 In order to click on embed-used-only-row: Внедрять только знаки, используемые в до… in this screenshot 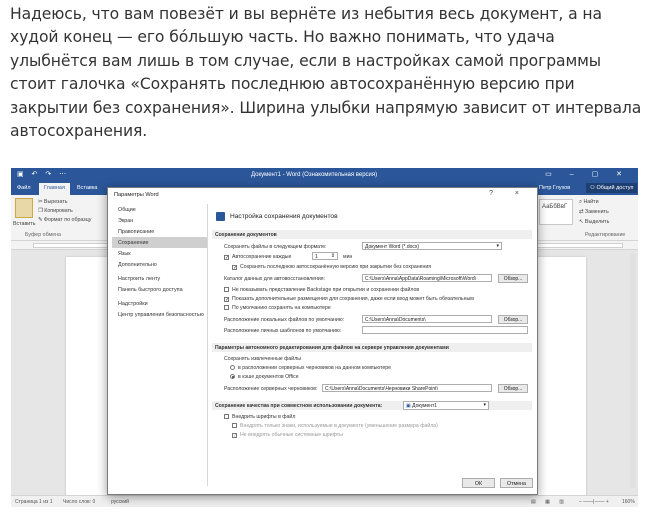, I will do `click(335, 426)`.